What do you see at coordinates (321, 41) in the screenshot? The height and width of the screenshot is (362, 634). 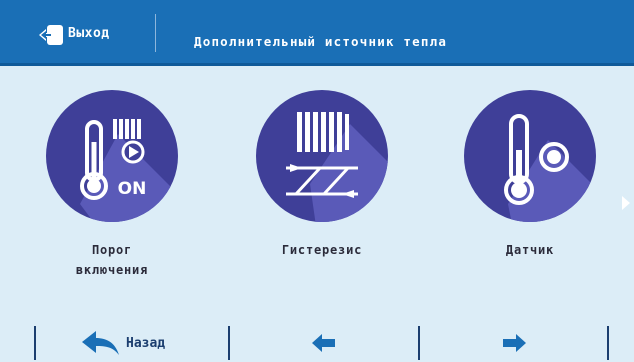 I see `page-title: Дополнительный источник тепла` at bounding box center [321, 41].